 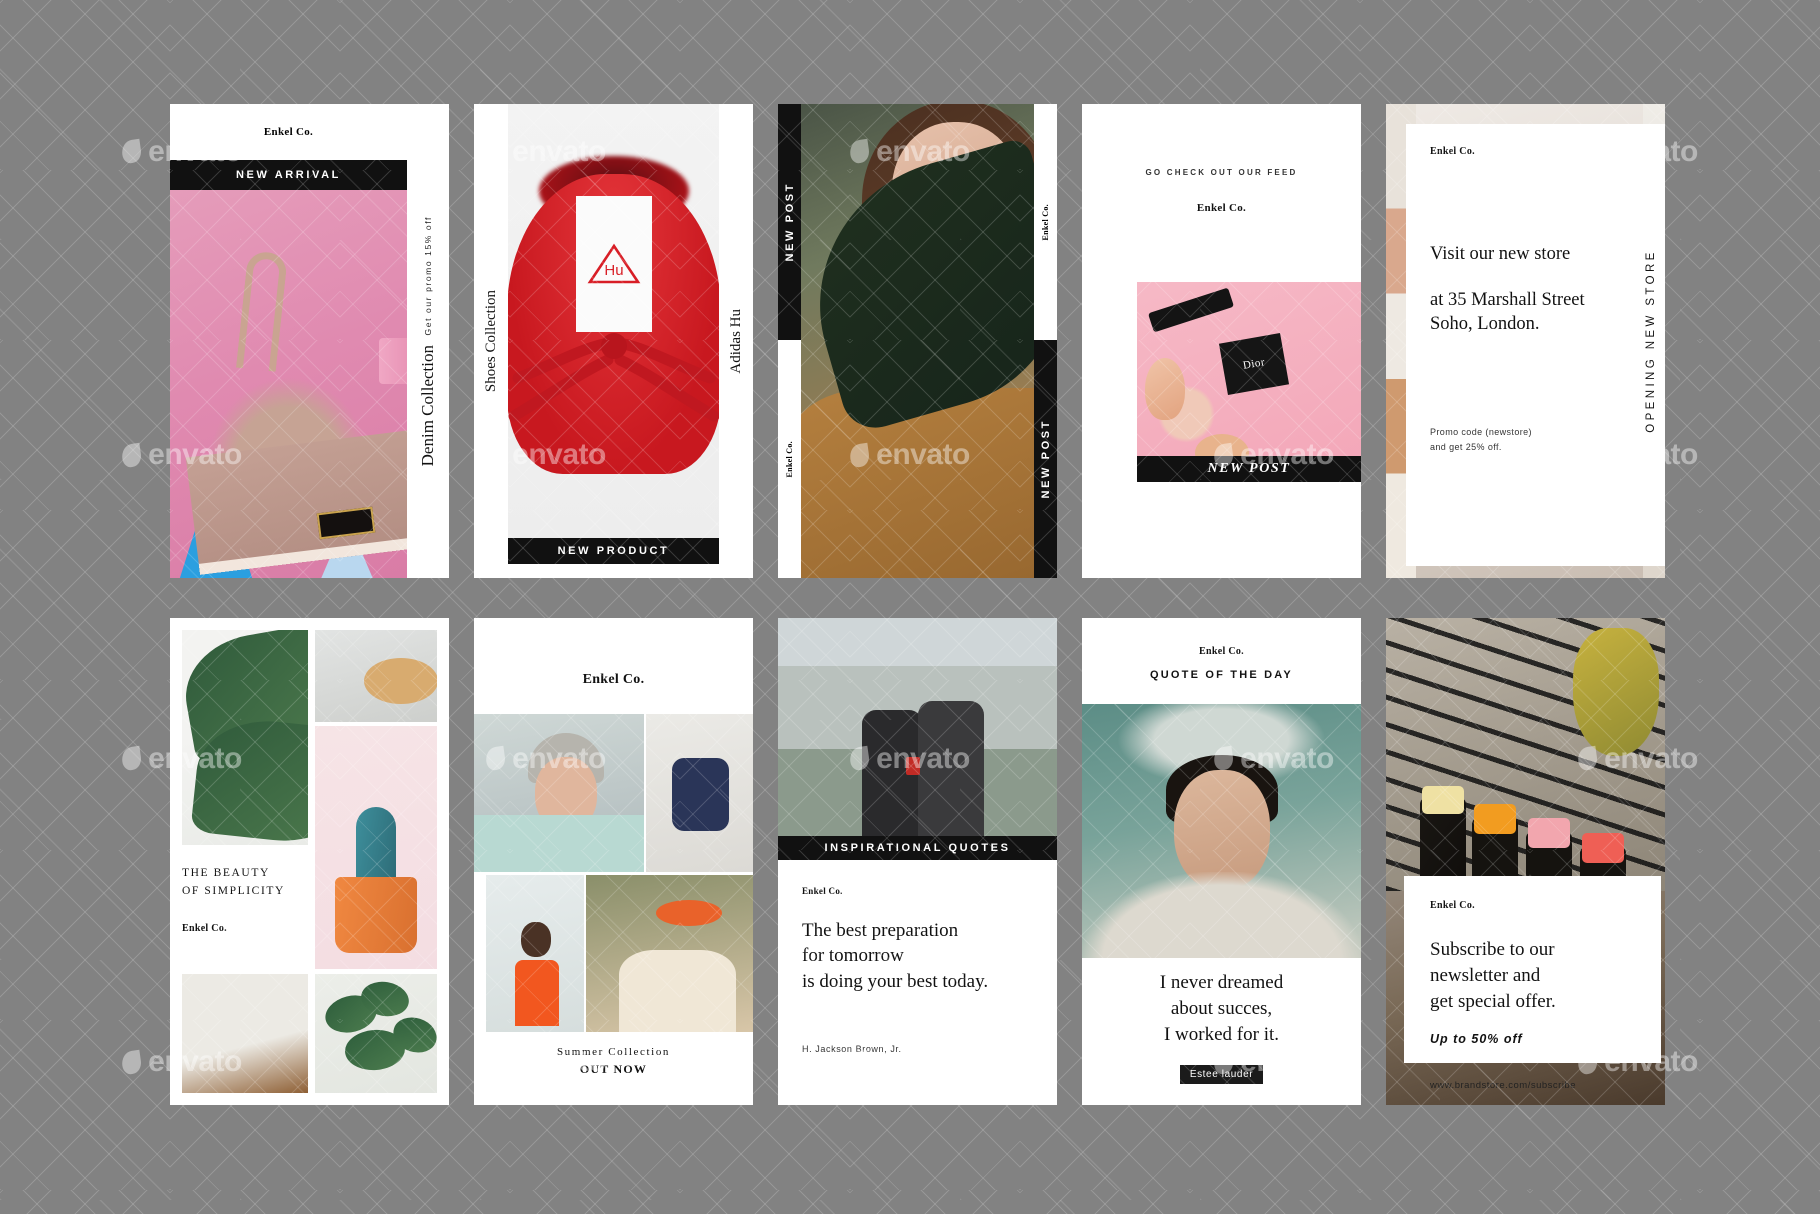 I want to click on new-arrival-banner-label: NEW ARRIVAL, so click(x=288, y=175).